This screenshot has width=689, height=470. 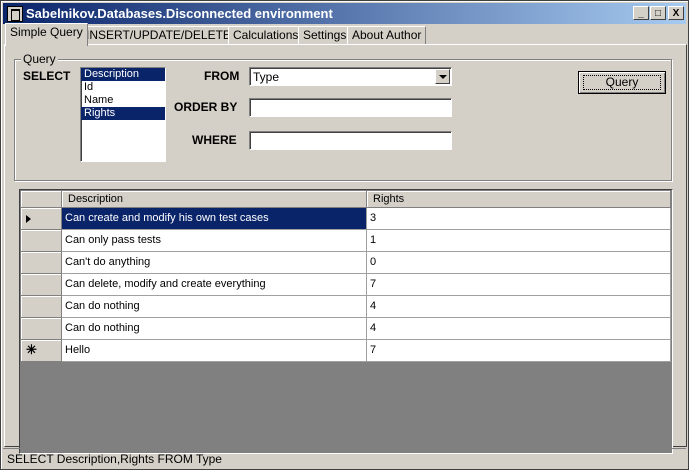 I want to click on cell-rights: 1, so click(x=519, y=241).